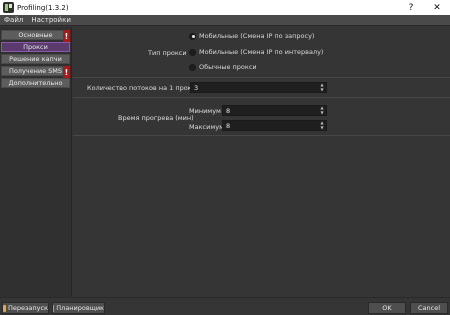 Image resolution: width=450 pixels, height=315 pixels. I want to click on warmup-max-label: Максимум, so click(206, 127).